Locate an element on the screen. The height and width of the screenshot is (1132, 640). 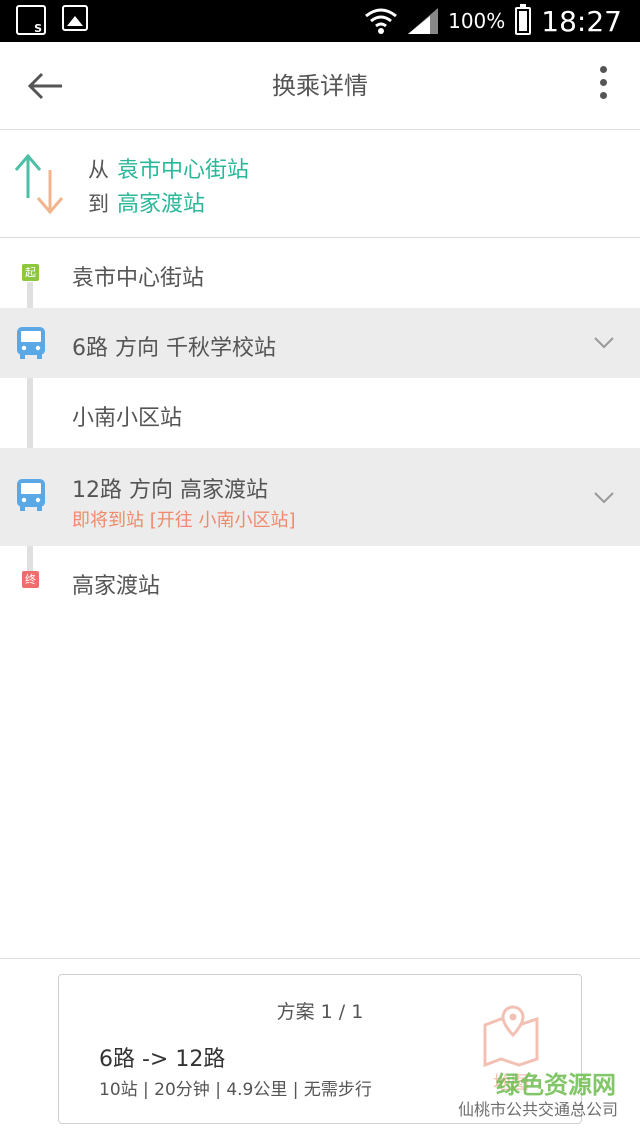
page-title: 换乘详情 is located at coordinates (320, 86).